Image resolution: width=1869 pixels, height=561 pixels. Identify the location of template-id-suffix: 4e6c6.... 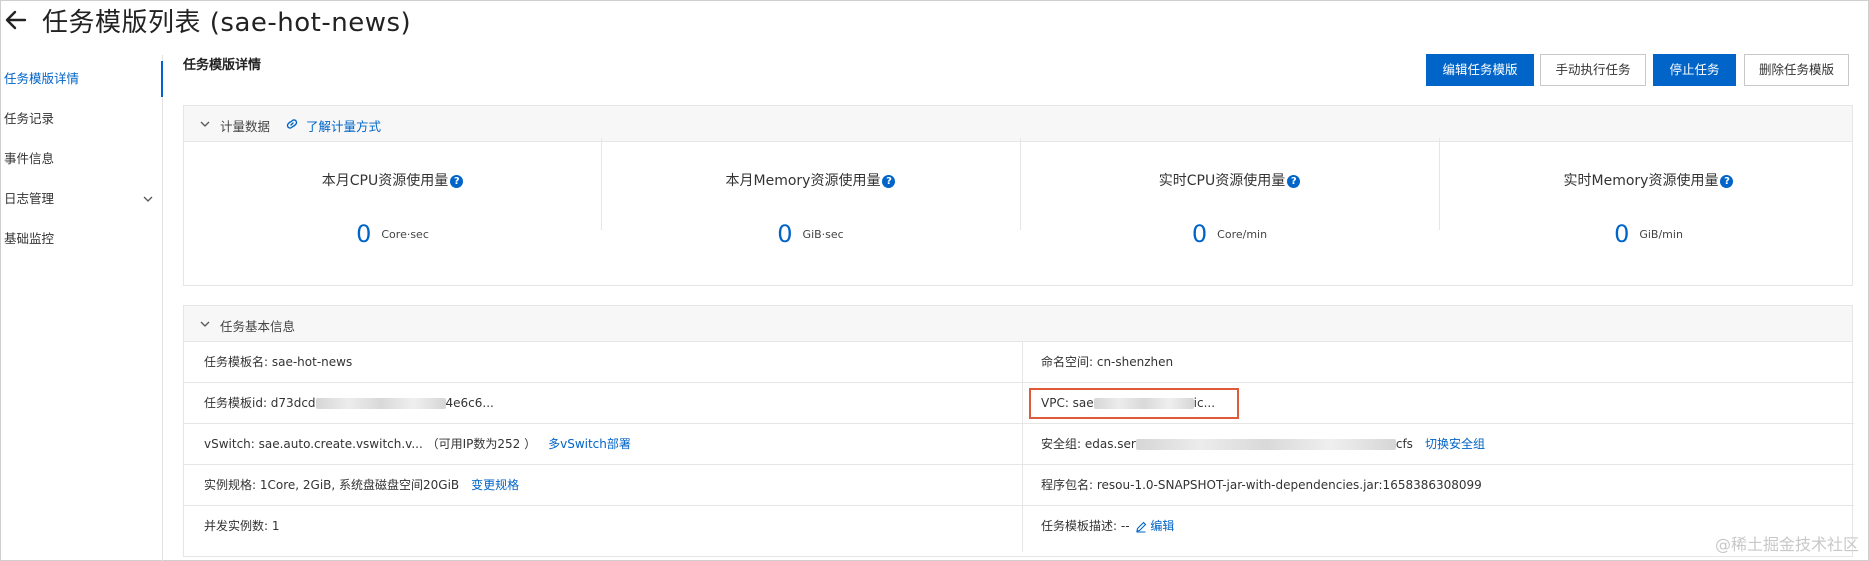
(469, 403).